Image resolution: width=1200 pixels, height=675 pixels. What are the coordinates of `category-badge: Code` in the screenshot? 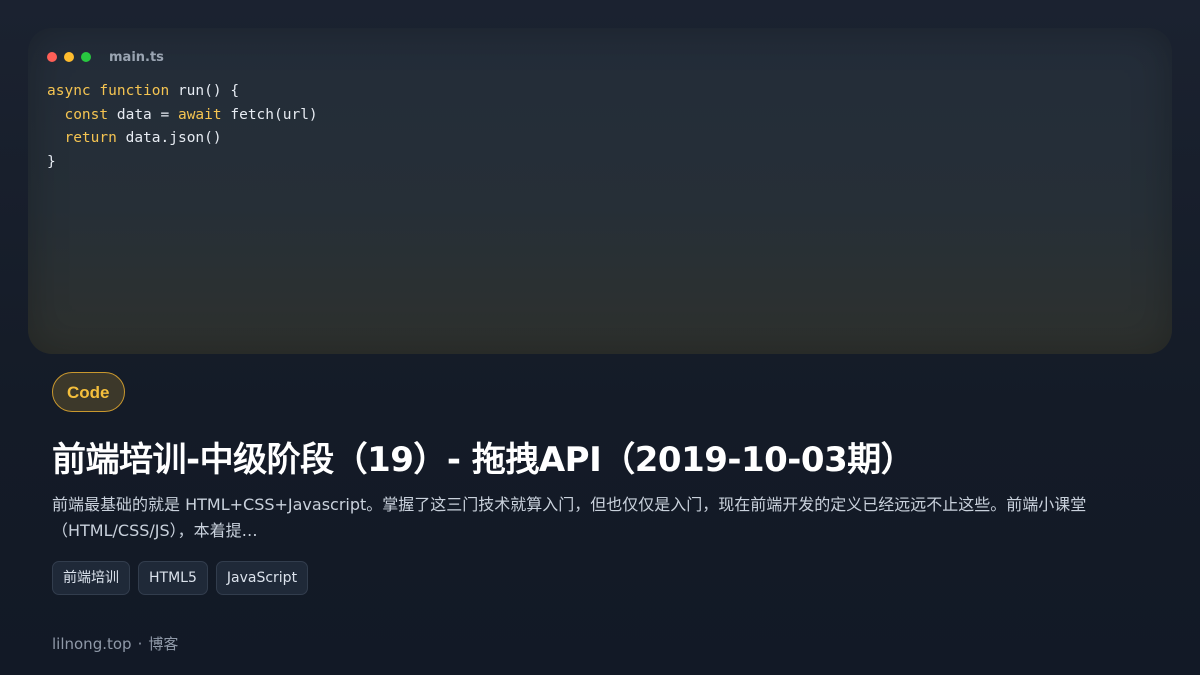 It's located at (88, 392).